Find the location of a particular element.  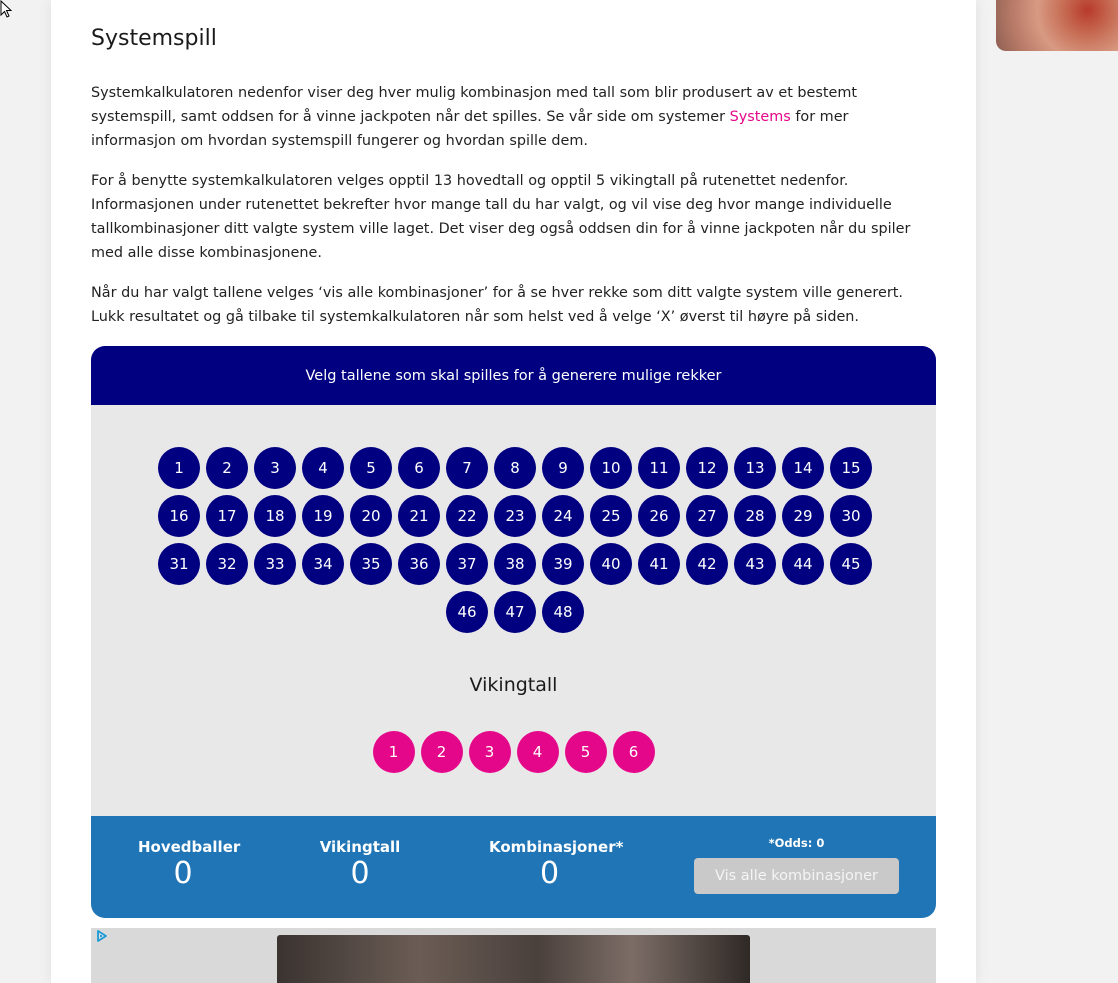

cursor-icon is located at coordinates (6, 9).